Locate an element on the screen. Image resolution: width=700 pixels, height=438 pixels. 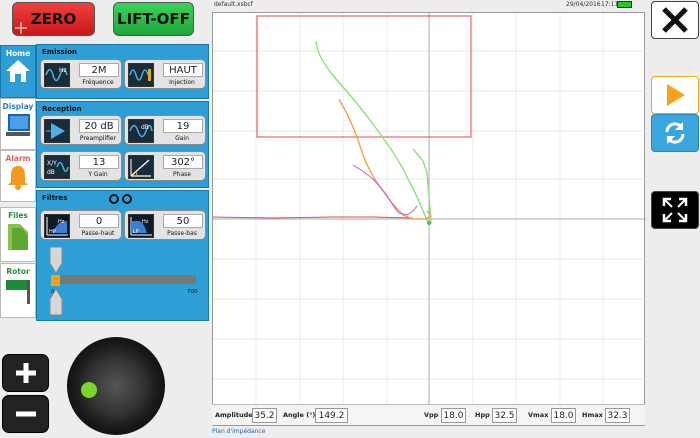
close-icon is located at coordinates (675, 20).